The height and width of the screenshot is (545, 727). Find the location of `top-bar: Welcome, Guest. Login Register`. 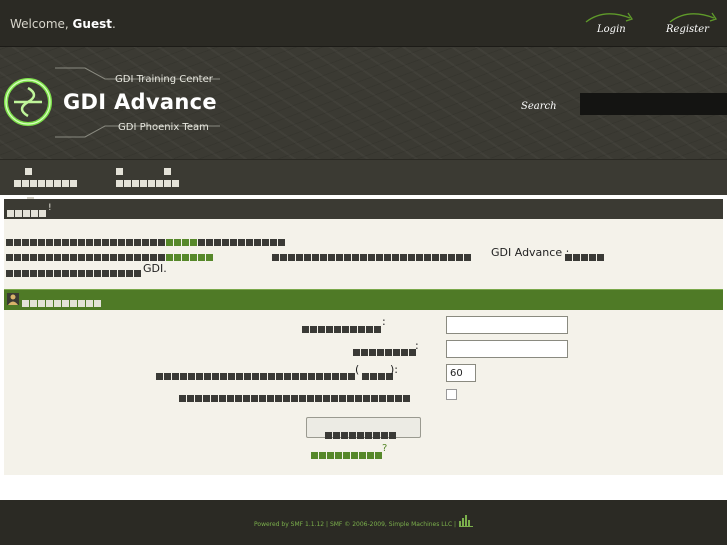

top-bar: Welcome, Guest. Login Register is located at coordinates (363, 23).